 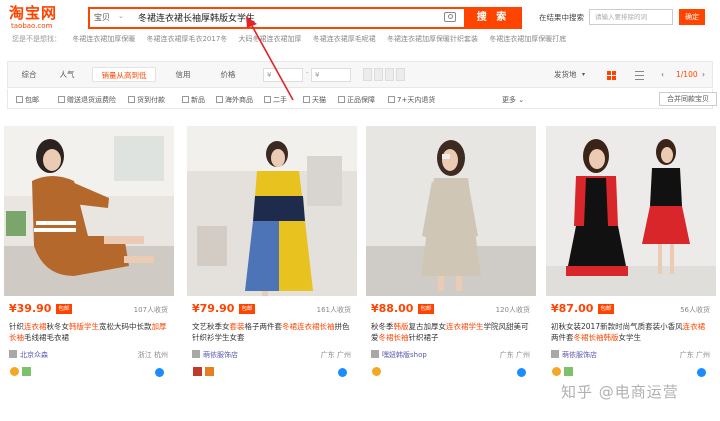 I want to click on suggestion-link: 冬裙连衣裙加厚保暖, so click(x=103, y=39).